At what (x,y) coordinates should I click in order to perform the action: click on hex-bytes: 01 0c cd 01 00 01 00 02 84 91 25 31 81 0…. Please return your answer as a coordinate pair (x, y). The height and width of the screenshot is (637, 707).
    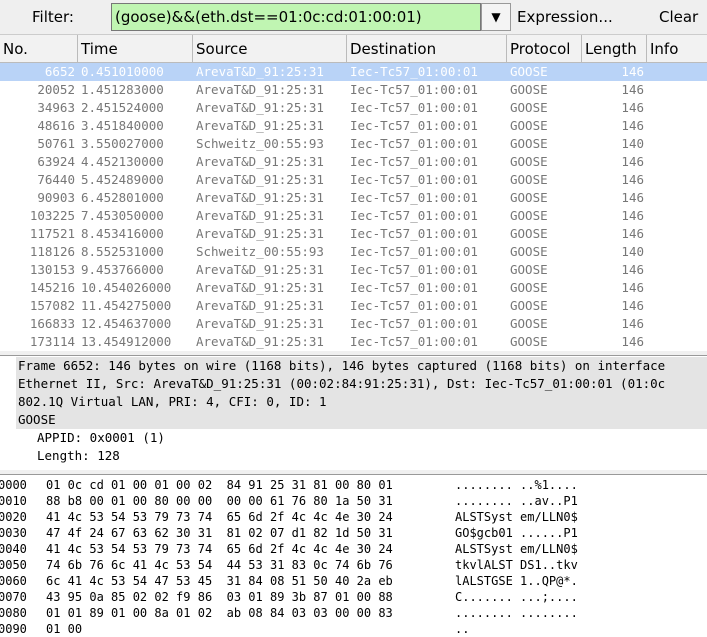
    Looking at the image, I should click on (219, 485).